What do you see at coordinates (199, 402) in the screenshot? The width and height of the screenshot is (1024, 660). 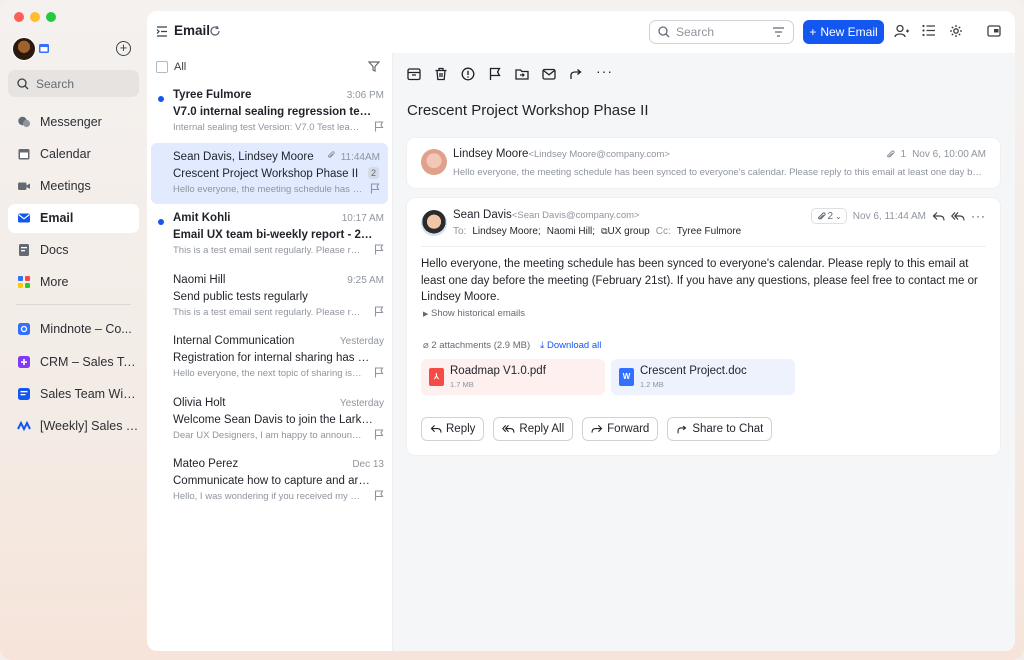 I see `mail-sender: Olivia Holt` at bounding box center [199, 402].